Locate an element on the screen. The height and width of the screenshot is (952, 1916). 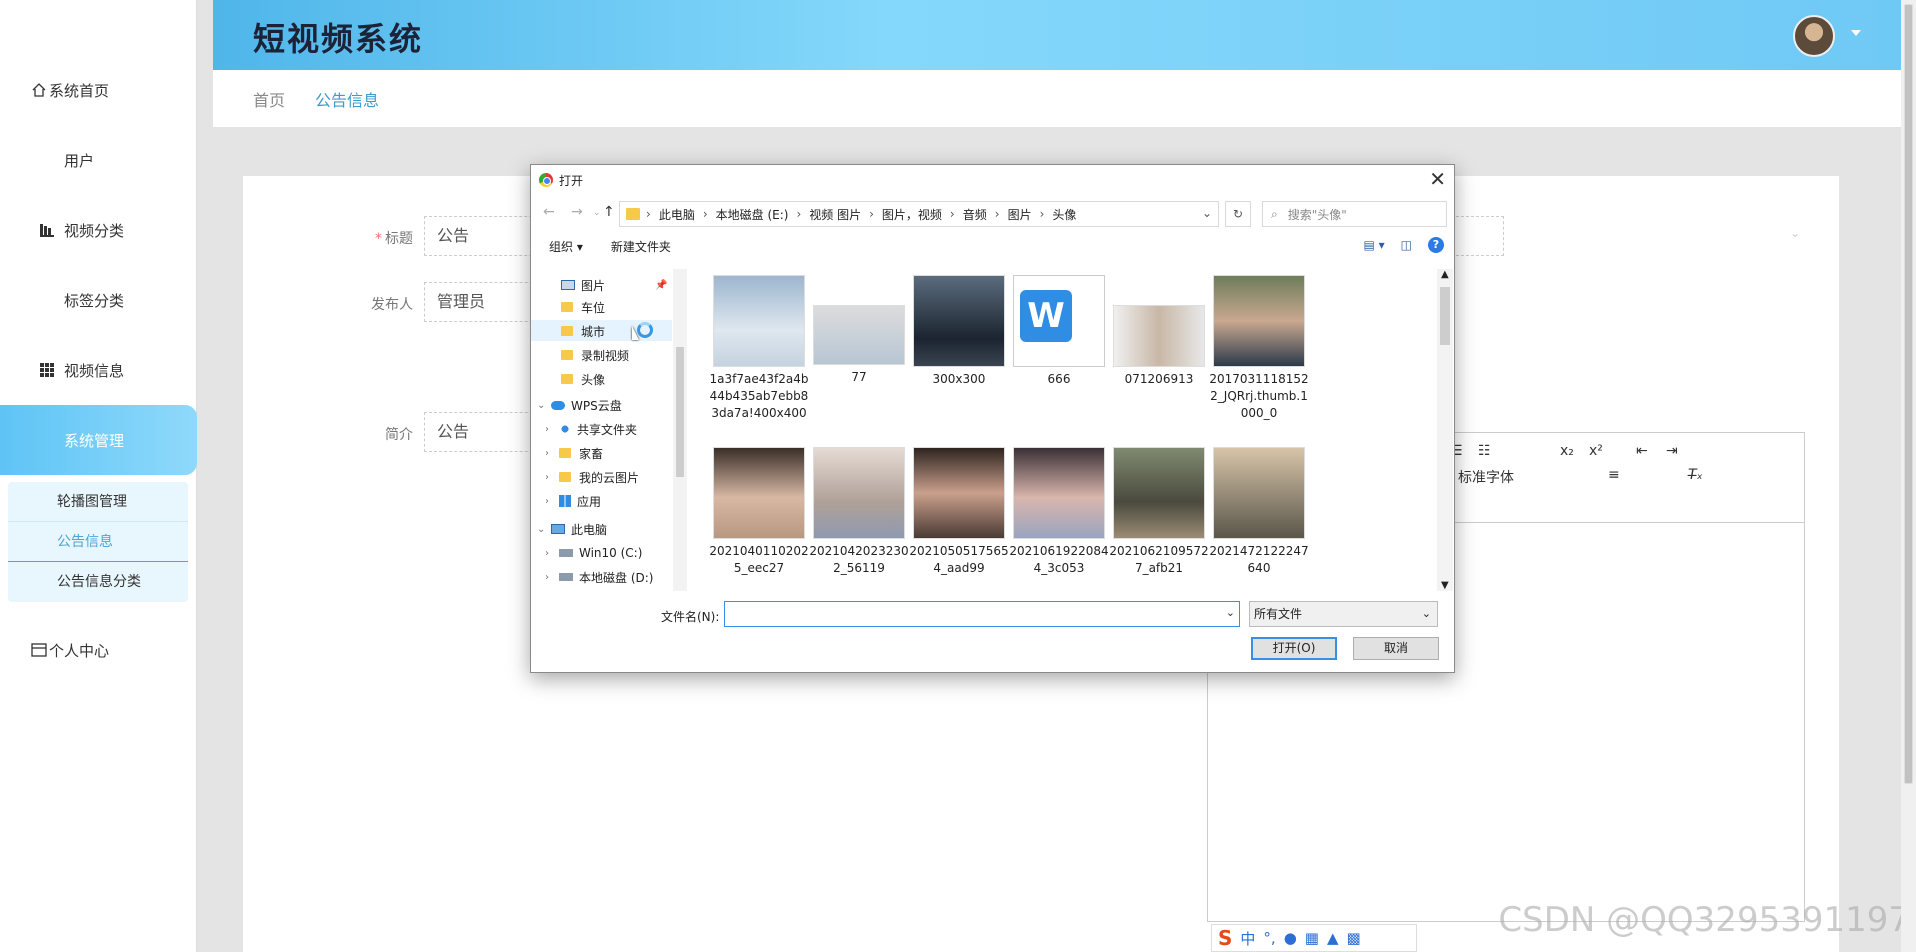
new-folder-button: 新建文件夹 is located at coordinates (641, 246).